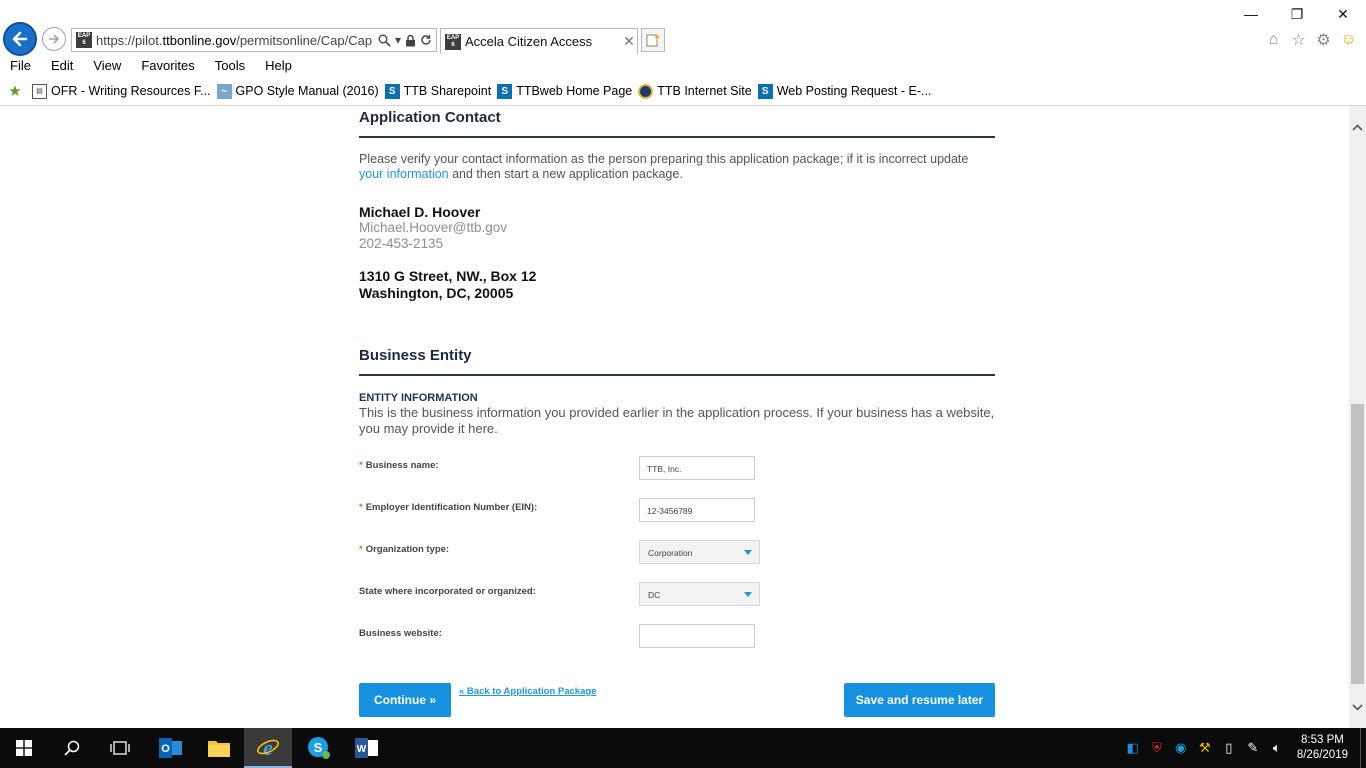  What do you see at coordinates (20, 39) in the screenshot?
I see `back-button` at bounding box center [20, 39].